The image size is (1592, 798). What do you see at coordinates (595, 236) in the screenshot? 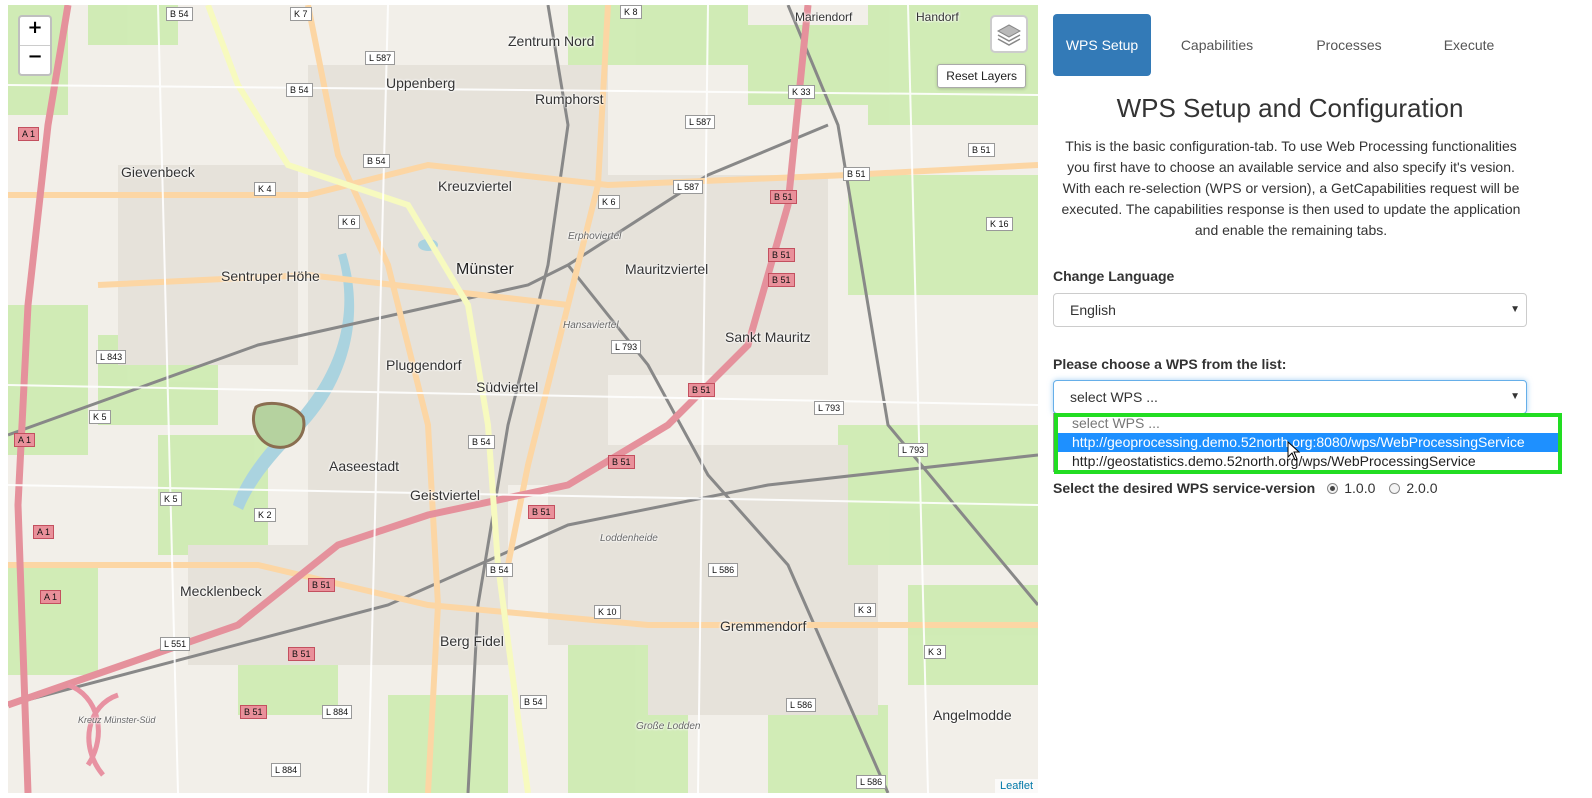
I see `label-erphoviertel: Erphoviertel` at bounding box center [595, 236].